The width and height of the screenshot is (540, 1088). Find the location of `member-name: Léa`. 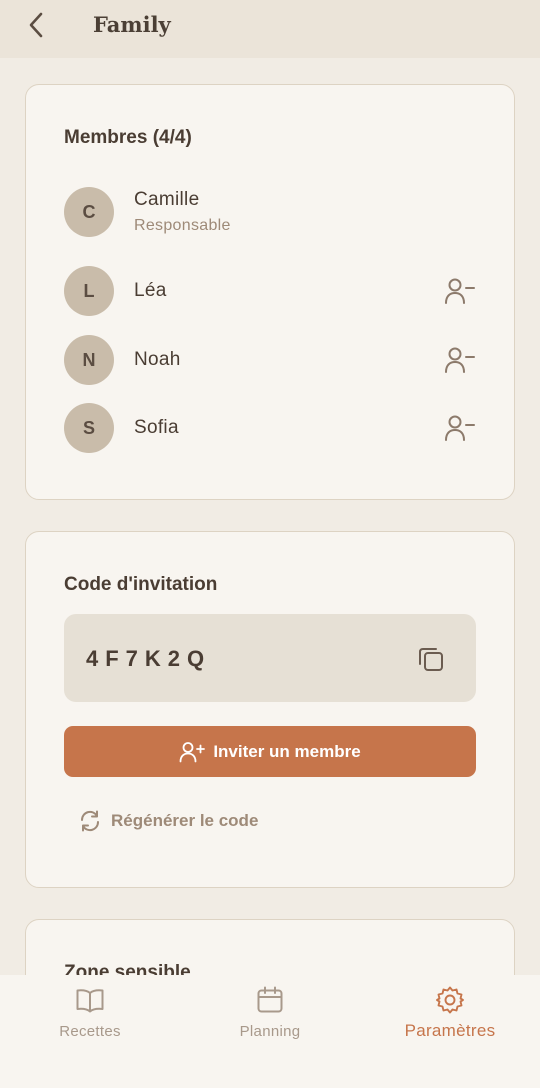

member-name: Léa is located at coordinates (150, 290).